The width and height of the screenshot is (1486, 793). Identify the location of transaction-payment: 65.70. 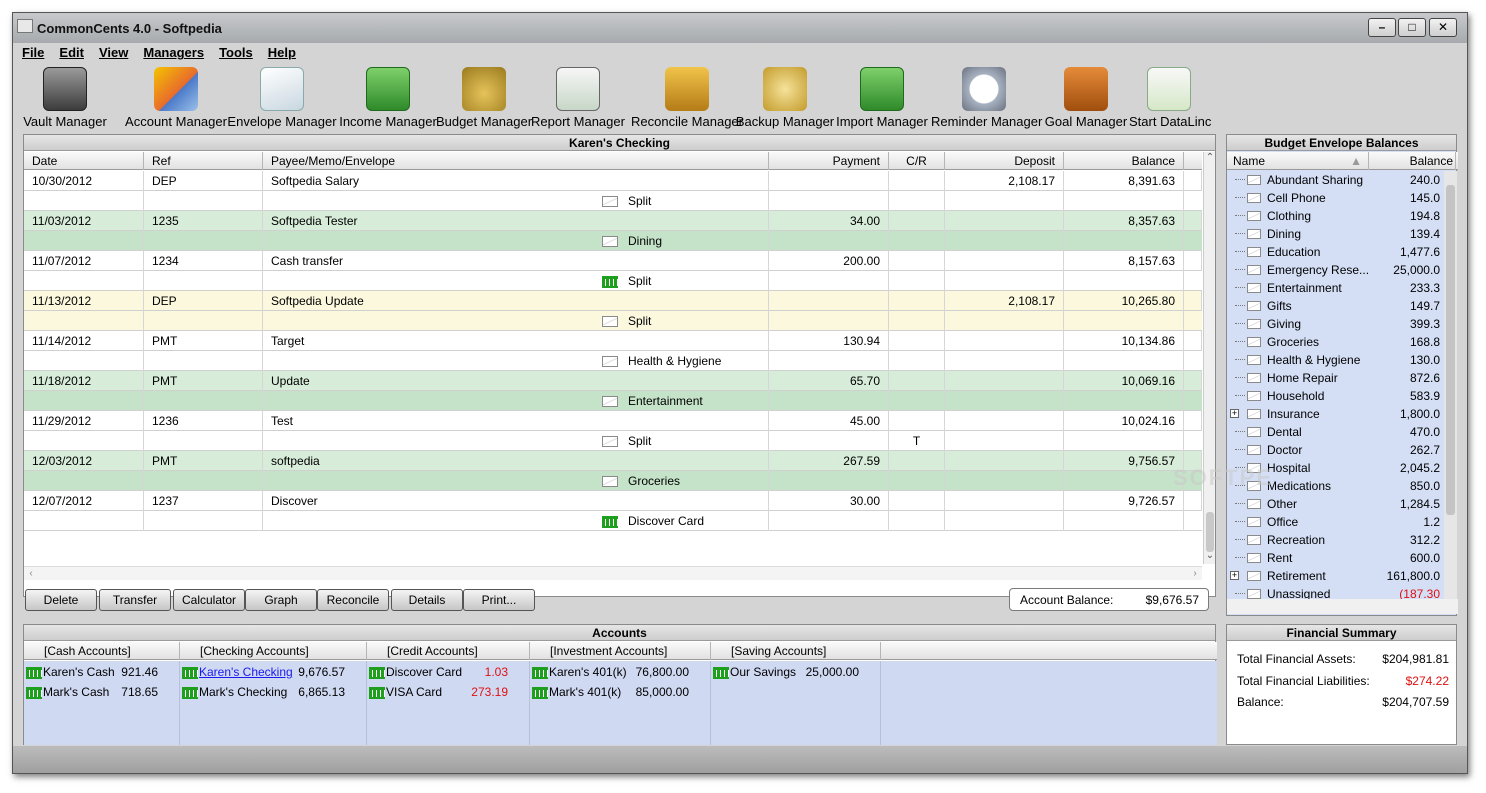
(829, 381).